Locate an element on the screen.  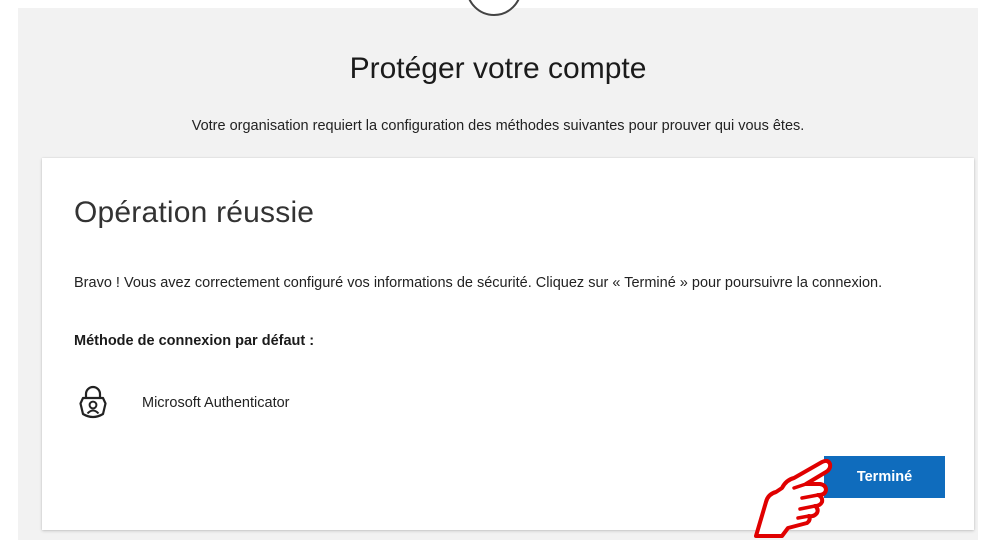
done-button: Terminé is located at coordinates (884, 477).